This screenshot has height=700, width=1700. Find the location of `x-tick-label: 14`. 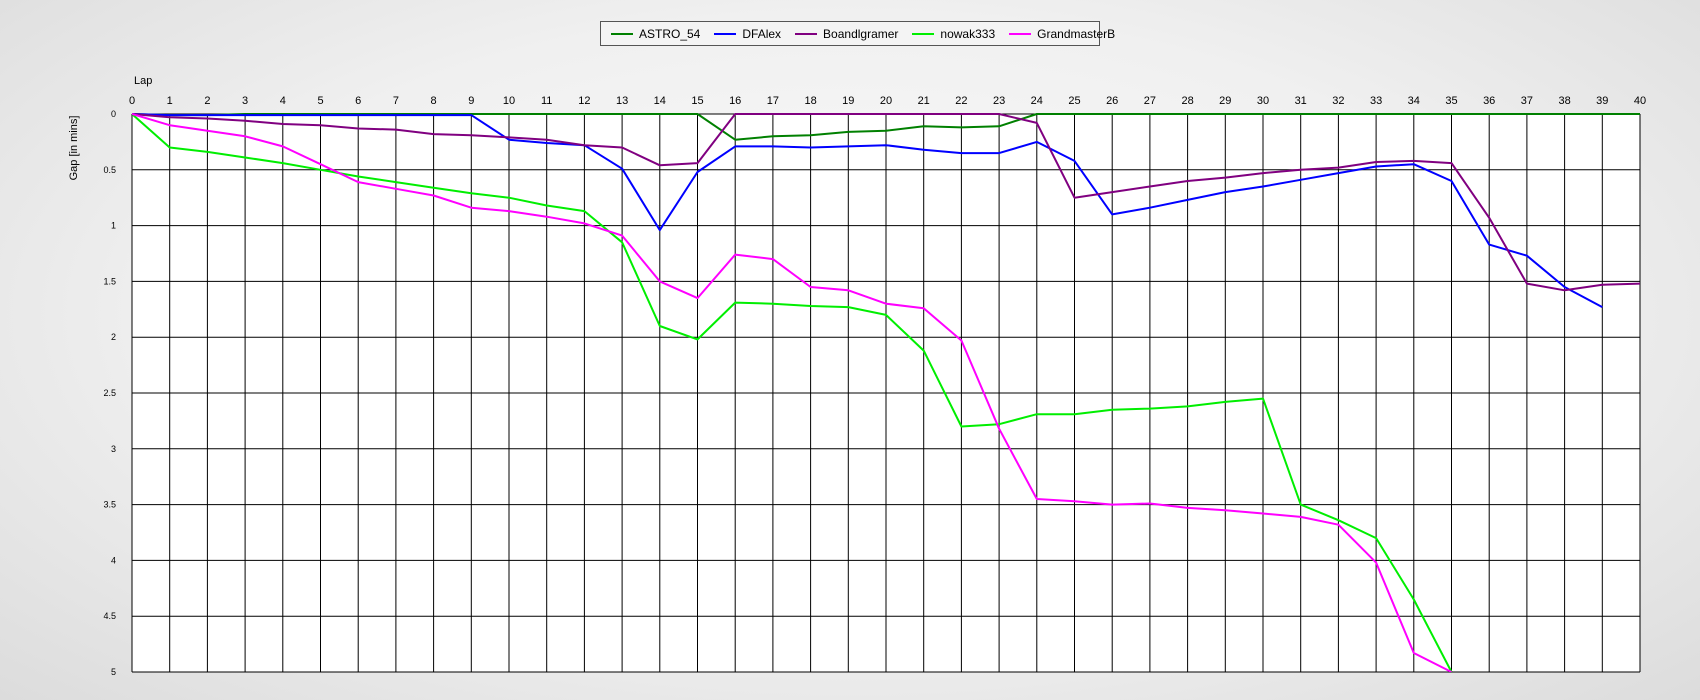

x-tick-label: 14 is located at coordinates (660, 101).